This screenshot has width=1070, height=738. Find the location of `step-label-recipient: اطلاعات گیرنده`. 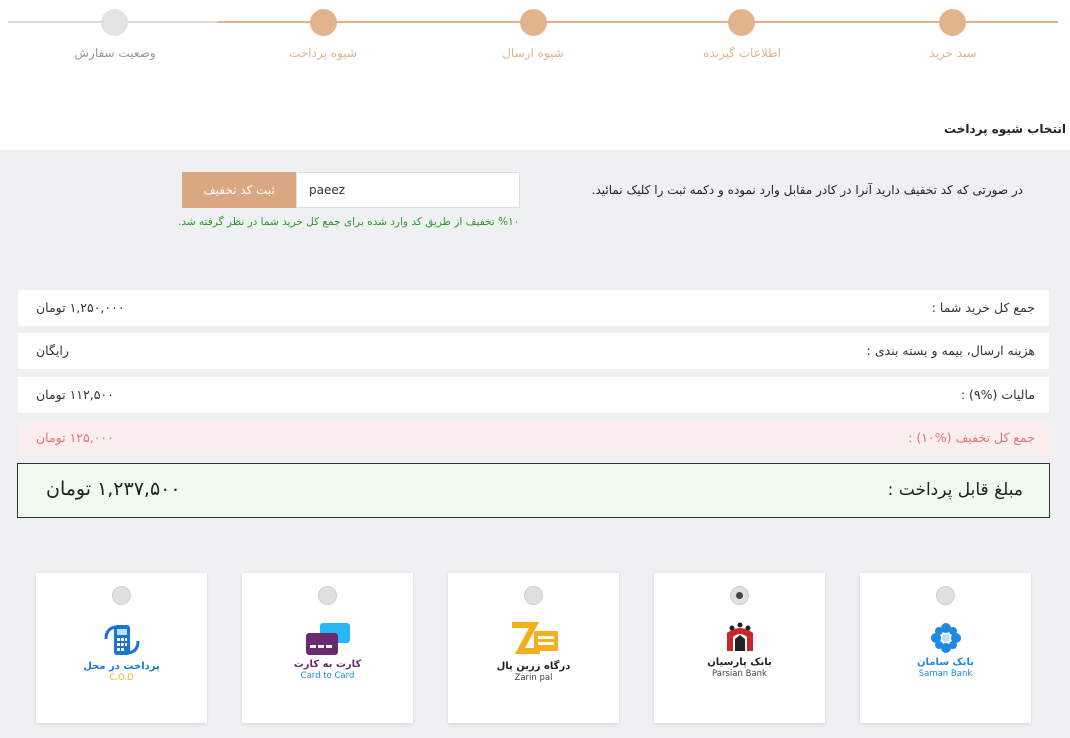

step-label-recipient: اطلاعات گیرنده is located at coordinates (742, 53).